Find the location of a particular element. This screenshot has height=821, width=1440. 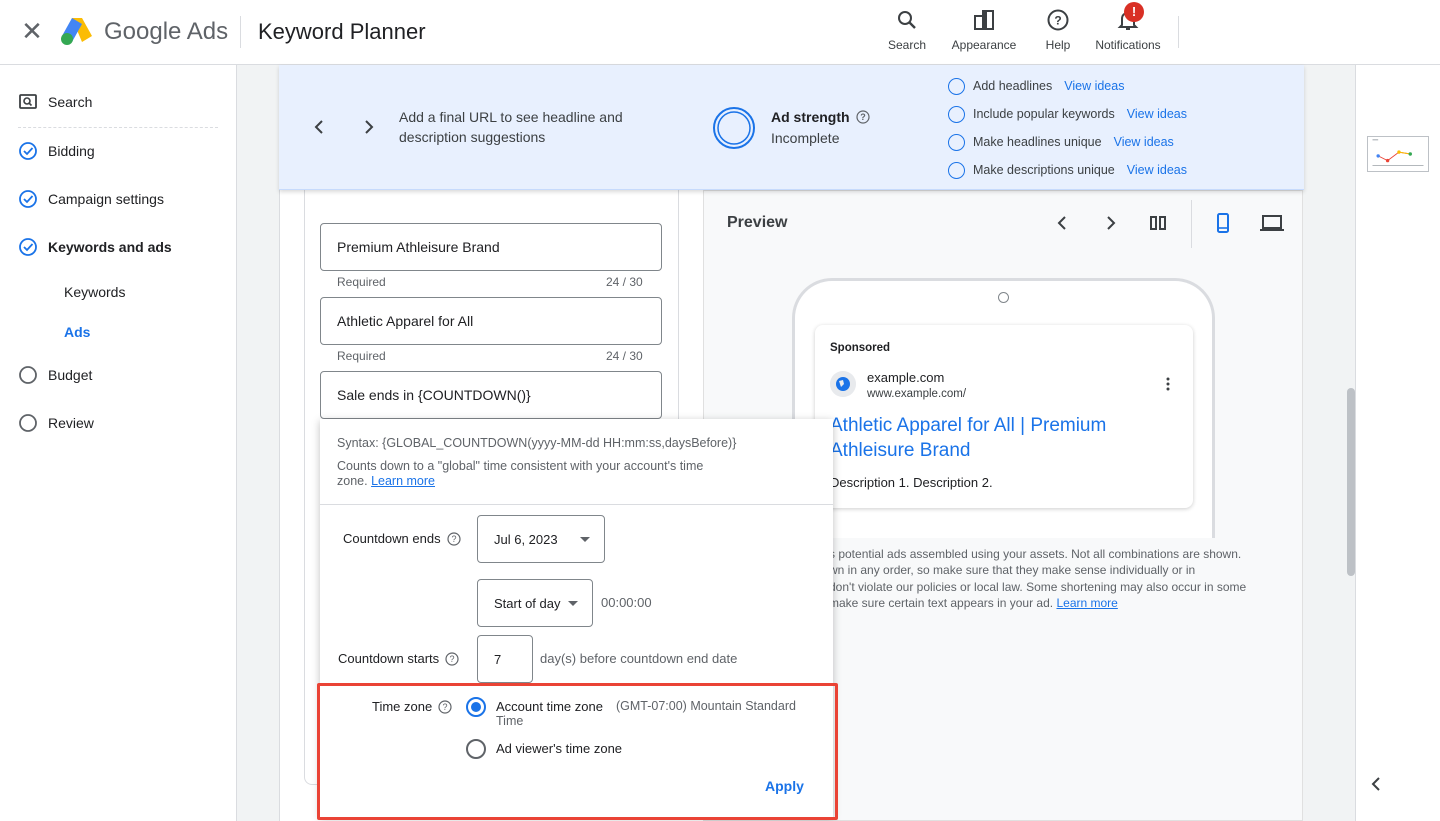

countdown-date-value: Jul 6, 2023 is located at coordinates (526, 539).